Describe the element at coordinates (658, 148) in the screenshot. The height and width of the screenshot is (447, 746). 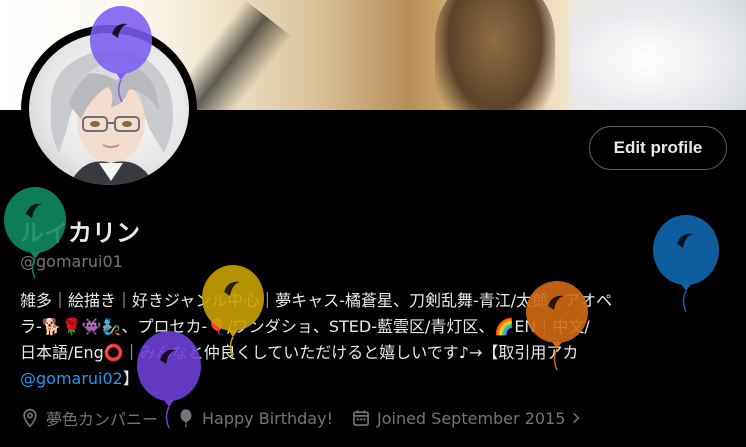
I see `edit-profile-button: Edit profile` at that location.